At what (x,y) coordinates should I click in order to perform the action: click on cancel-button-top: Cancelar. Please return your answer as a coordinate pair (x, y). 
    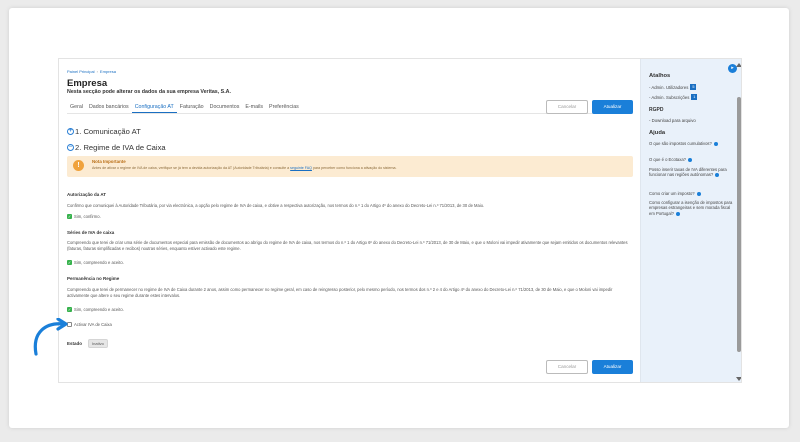
    Looking at the image, I should click on (567, 107).